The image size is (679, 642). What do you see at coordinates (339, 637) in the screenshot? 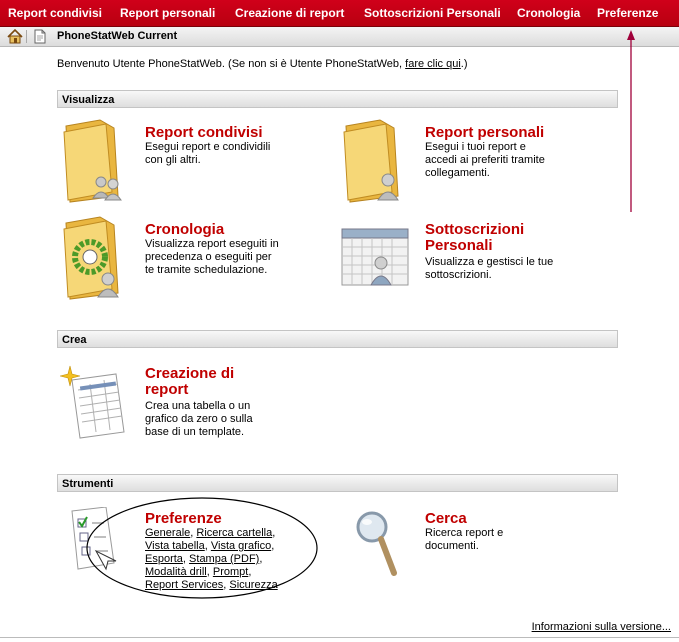
I see `bottom-divider` at bounding box center [339, 637].